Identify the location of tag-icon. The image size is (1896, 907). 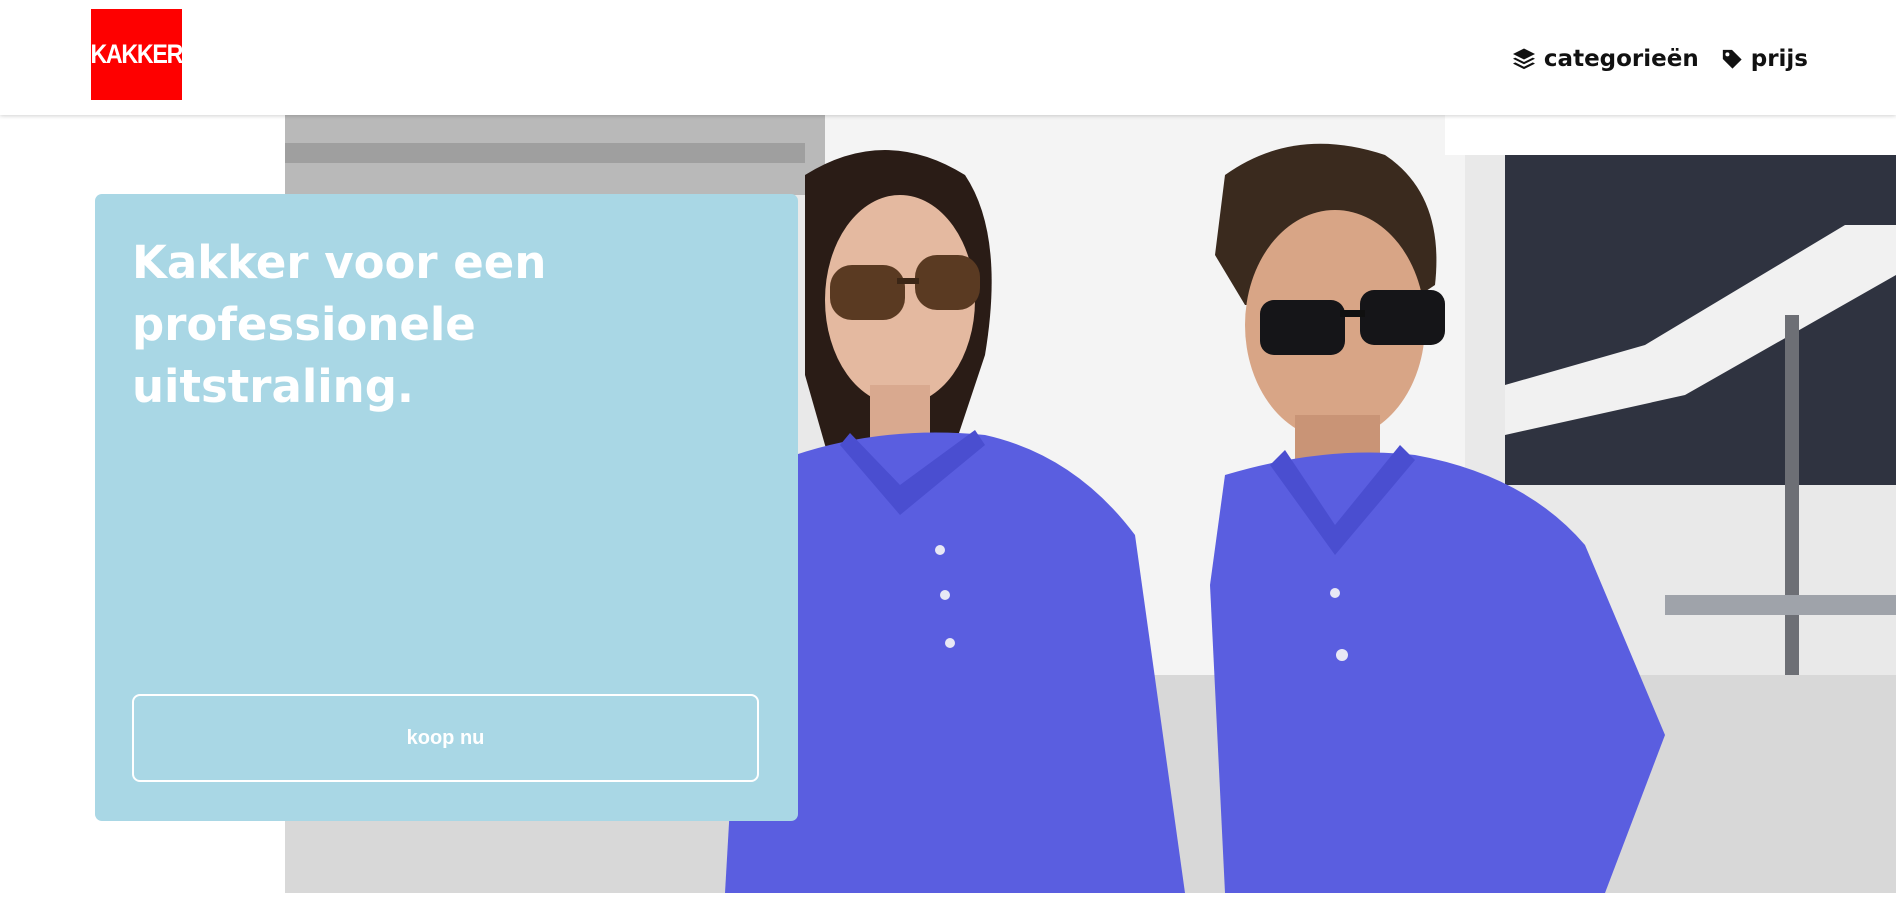
(1732, 59).